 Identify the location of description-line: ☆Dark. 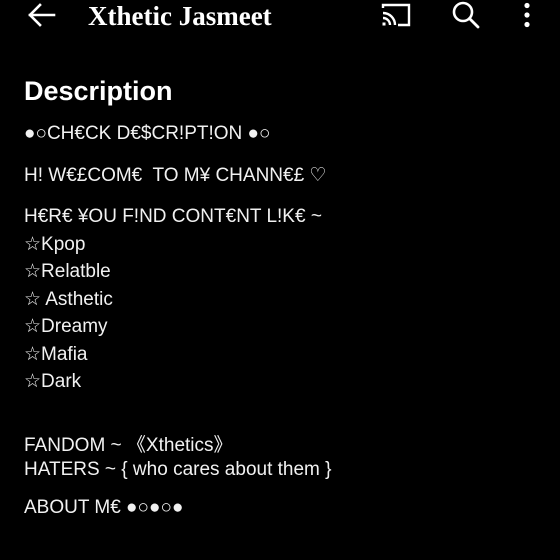
(53, 381).